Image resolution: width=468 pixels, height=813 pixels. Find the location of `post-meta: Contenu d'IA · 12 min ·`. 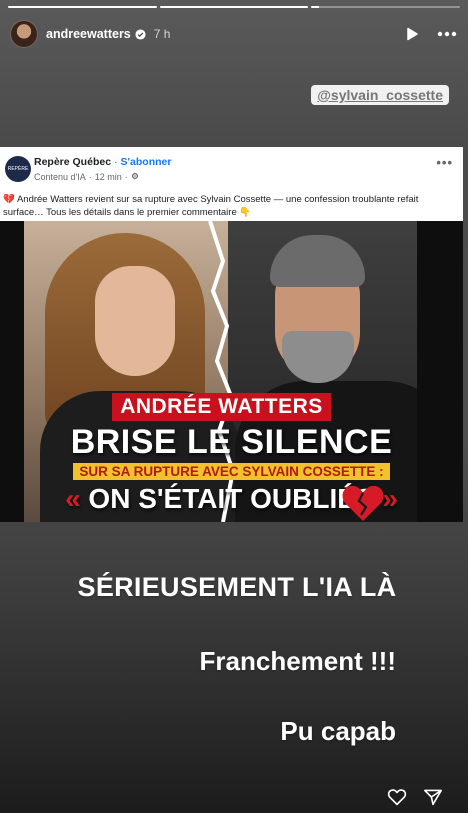

post-meta: Contenu d'IA · 12 min · is located at coordinates (86, 177).